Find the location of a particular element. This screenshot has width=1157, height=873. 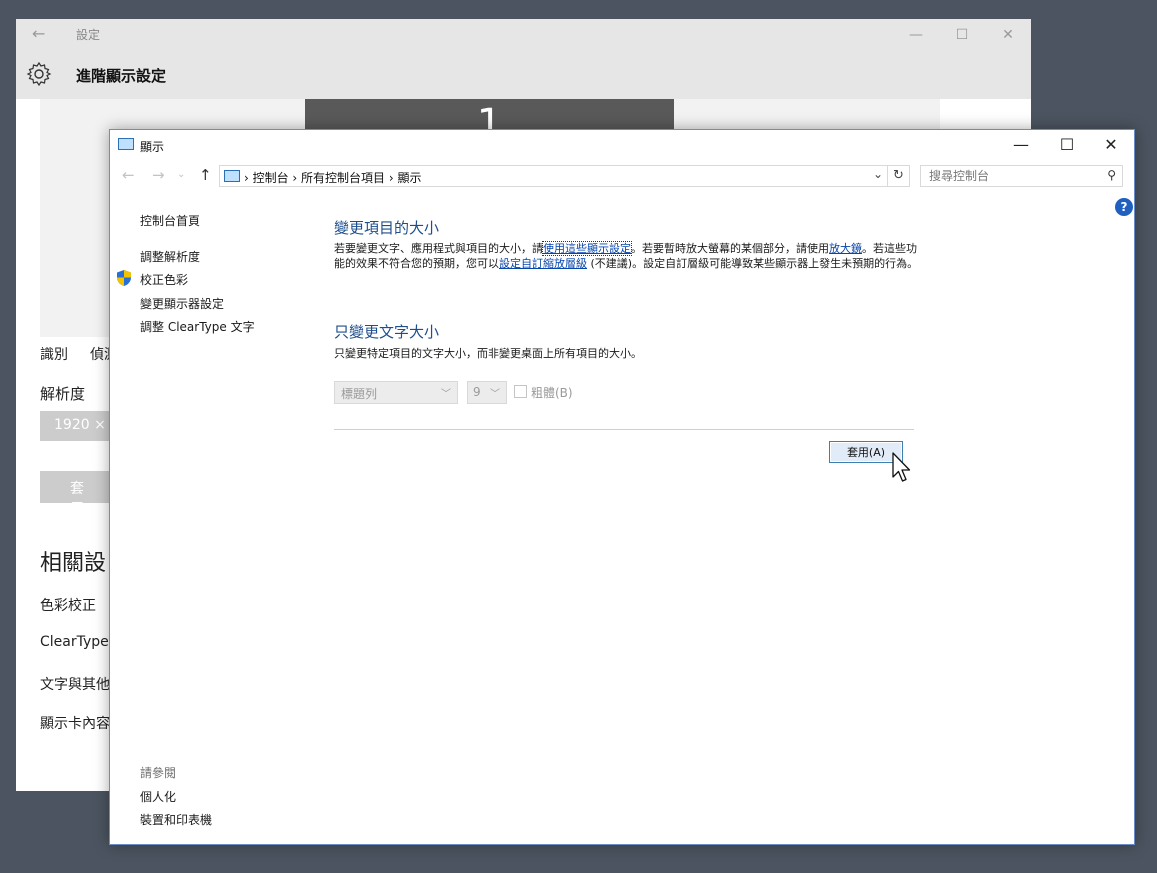

related-link-cleartype: ClearType is located at coordinates (74, 642).